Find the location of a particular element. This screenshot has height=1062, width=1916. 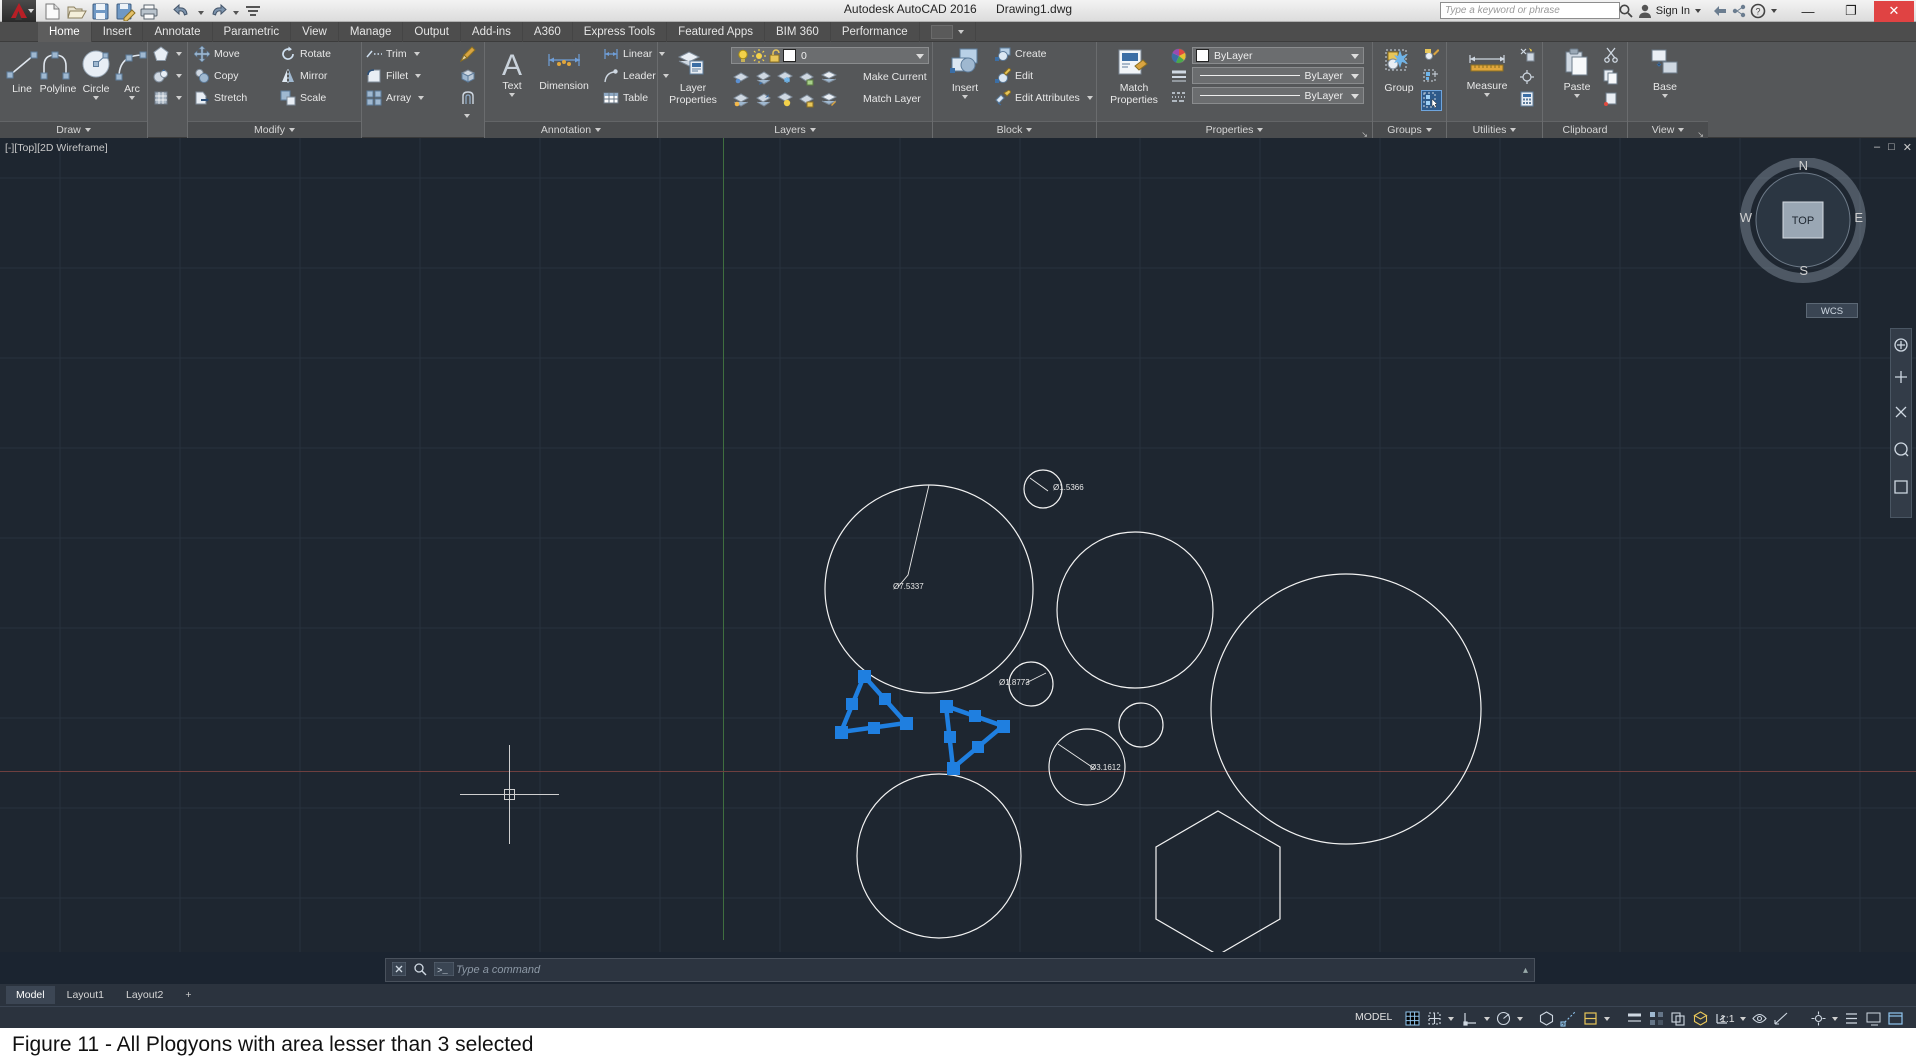

paste-button: Paste is located at coordinates (1577, 72).